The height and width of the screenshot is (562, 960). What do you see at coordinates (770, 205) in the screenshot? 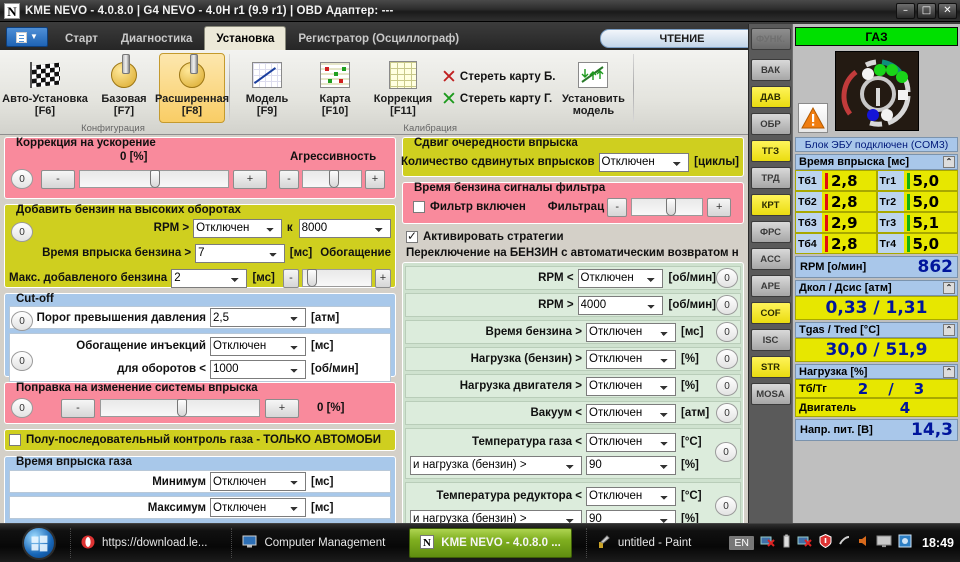
I see `side-tab-krt: КРТ` at bounding box center [770, 205].